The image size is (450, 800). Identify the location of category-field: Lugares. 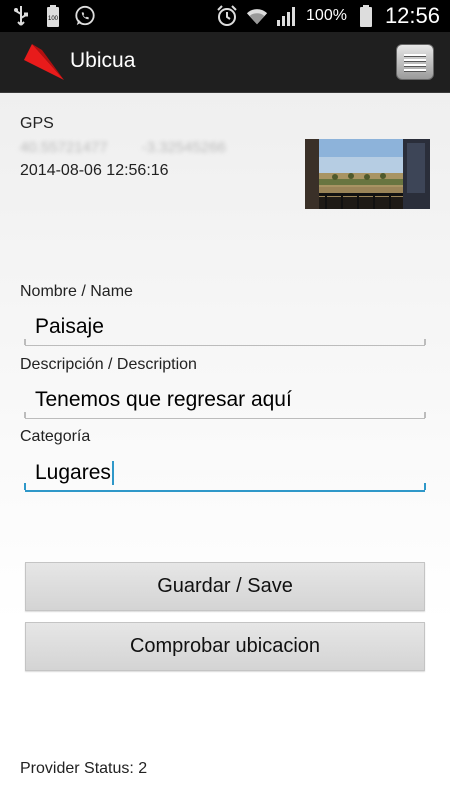
(225, 473).